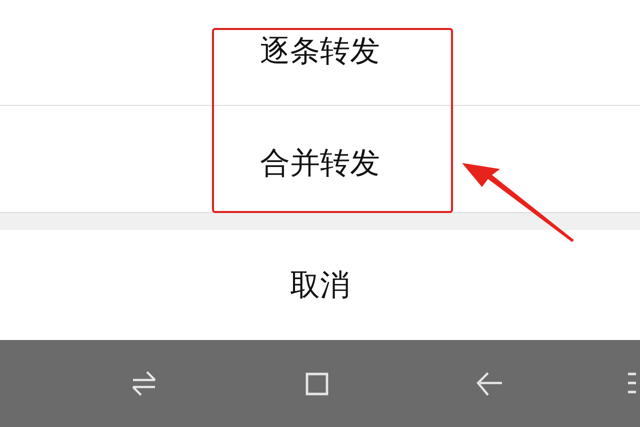  What do you see at coordinates (490, 384) in the screenshot?
I see `back-icon` at bounding box center [490, 384].